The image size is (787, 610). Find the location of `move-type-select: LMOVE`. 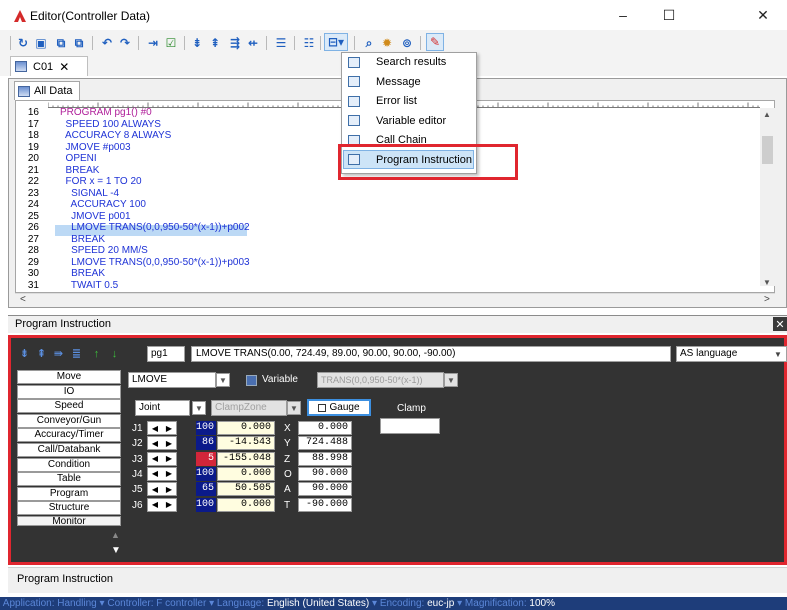

move-type-select: LMOVE is located at coordinates (172, 380).